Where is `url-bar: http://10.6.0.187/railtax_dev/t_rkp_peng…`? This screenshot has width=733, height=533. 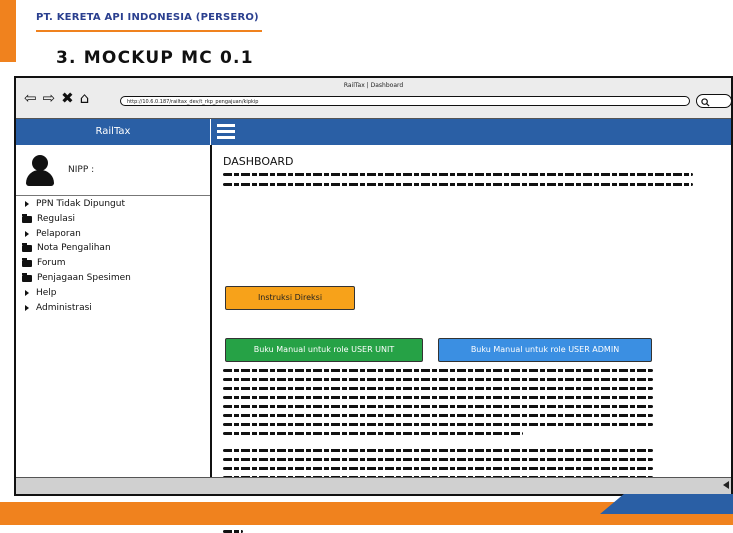
url-bar: http://10.6.0.187/railtax_dev/t_rkp_peng… is located at coordinates (405, 101).